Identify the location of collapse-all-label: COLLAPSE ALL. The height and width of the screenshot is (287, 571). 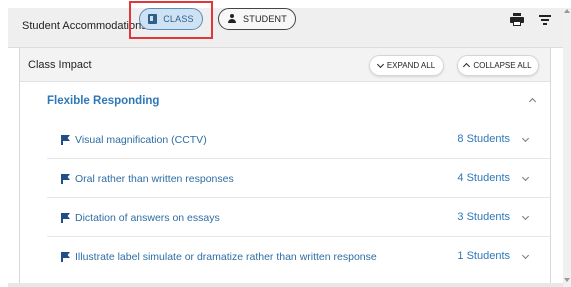
(502, 65).